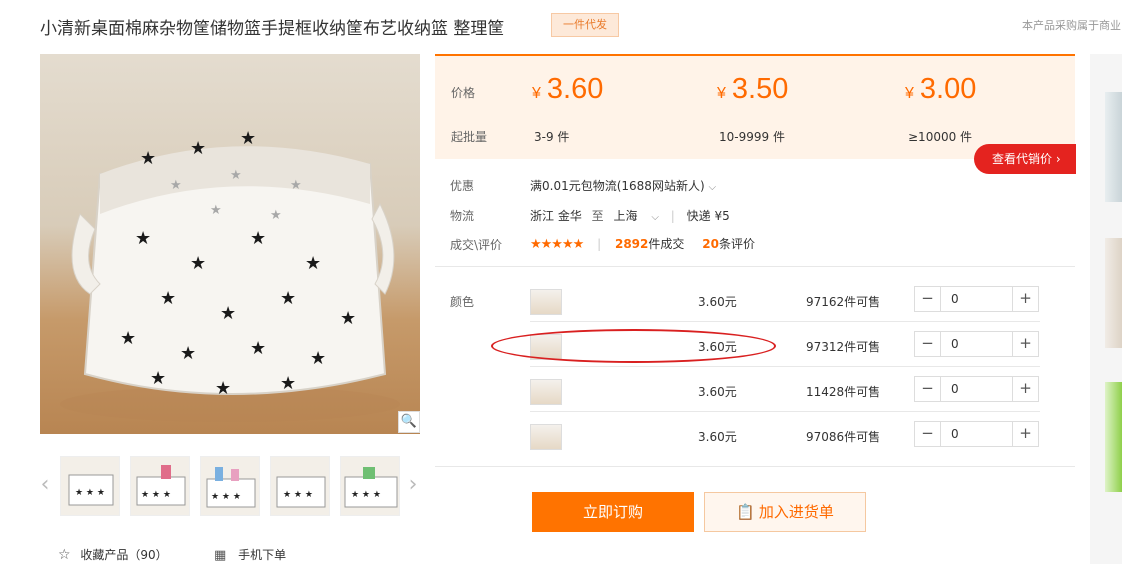  I want to click on tier-3-price: ¥3.00, so click(941, 89).